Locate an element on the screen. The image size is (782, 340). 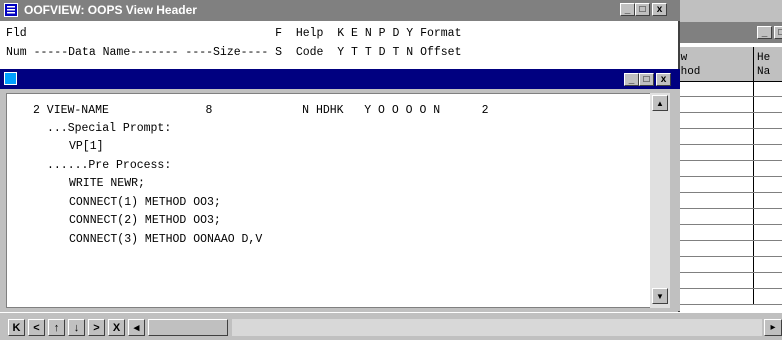
grid-header-method-line2: thod is located at coordinates (687, 72).